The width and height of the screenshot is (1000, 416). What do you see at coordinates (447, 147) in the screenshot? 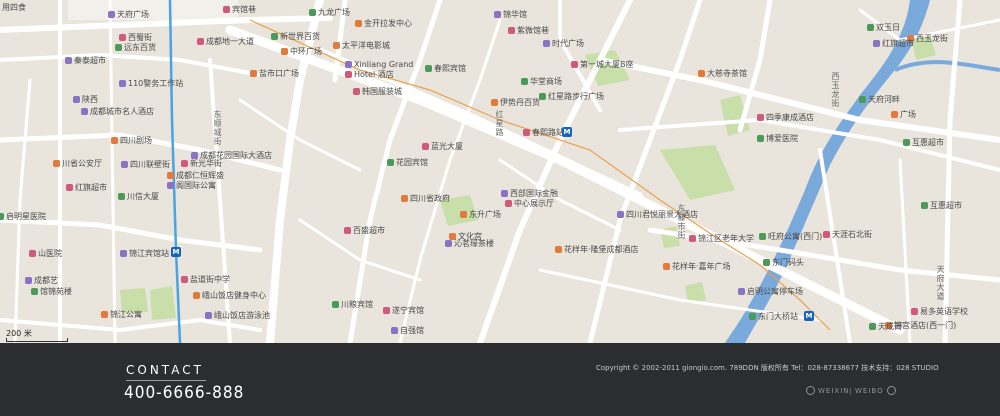
I see `map-place-label: 蓝光大厦` at bounding box center [447, 147].